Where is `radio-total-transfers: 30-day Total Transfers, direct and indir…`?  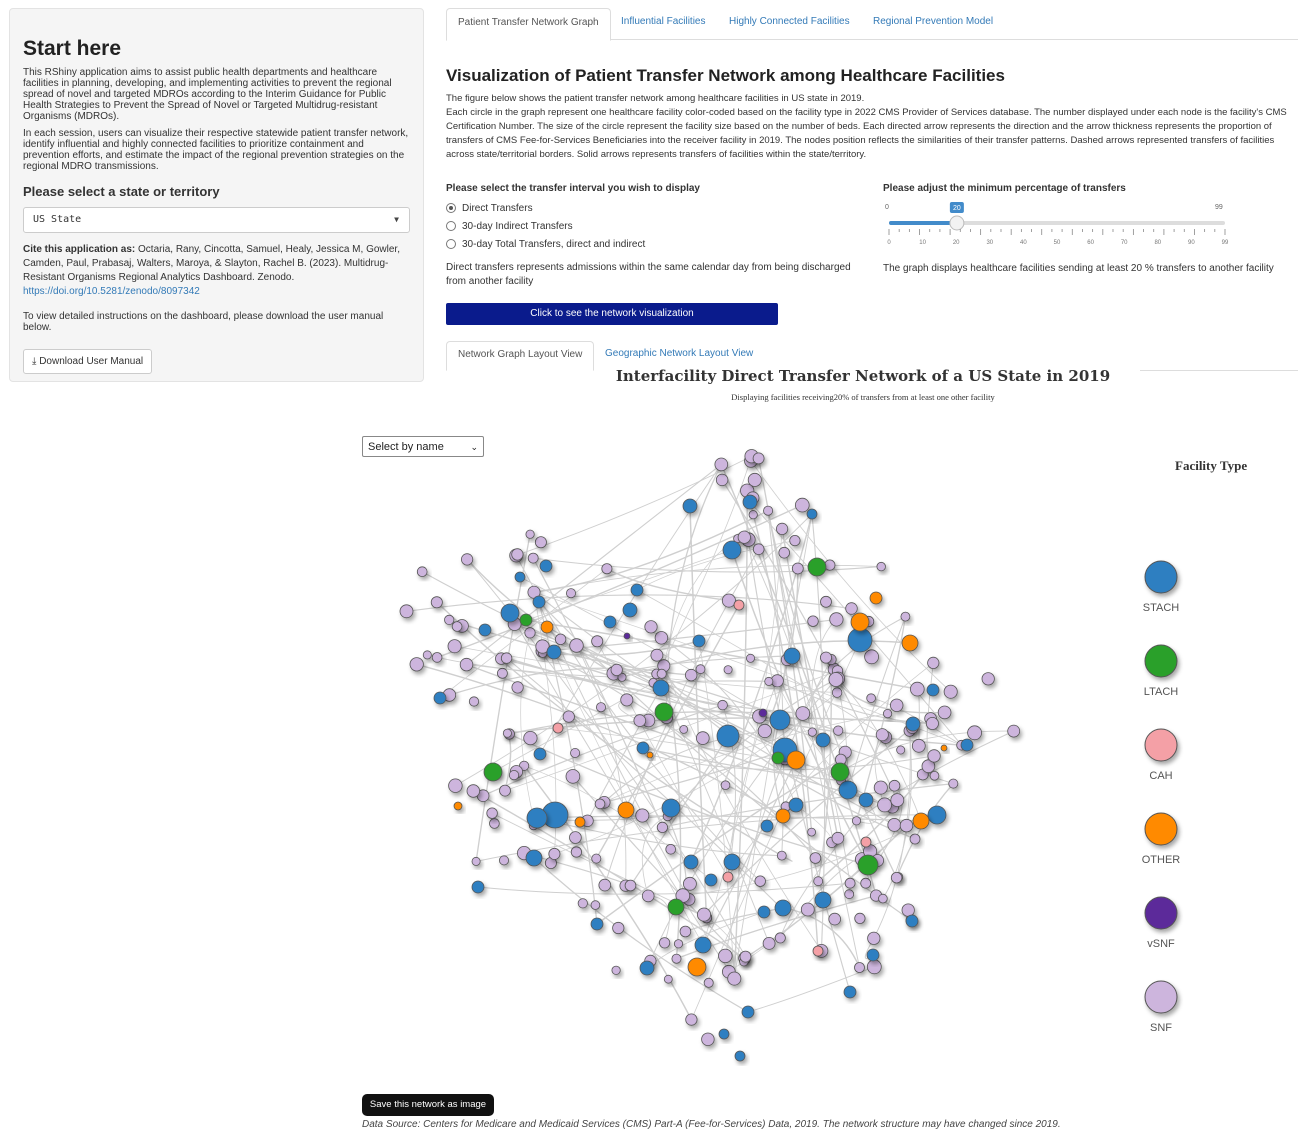 radio-total-transfers: 30-day Total Transfers, direct and indir… is located at coordinates (656, 244).